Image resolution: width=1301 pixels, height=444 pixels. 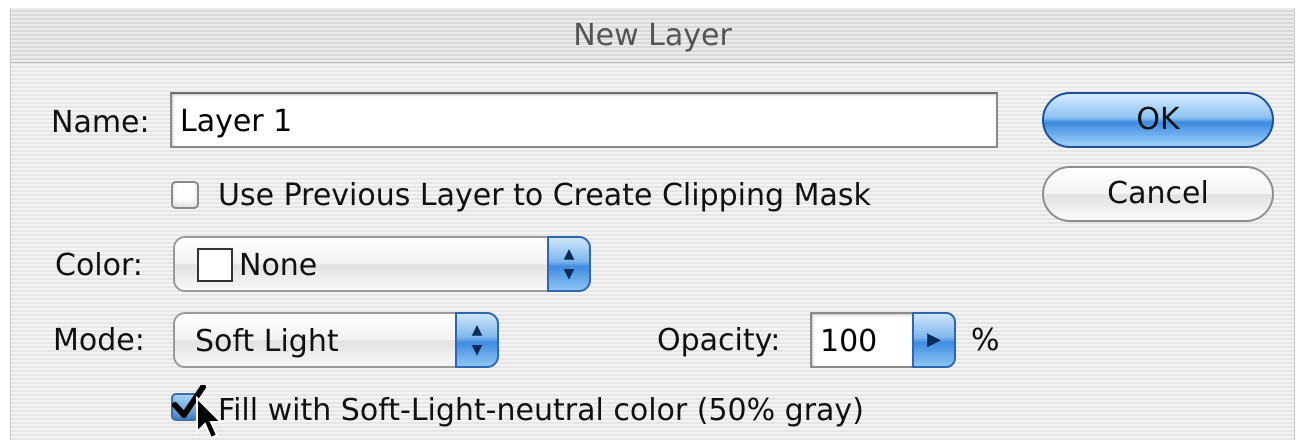 I want to click on title-bar: New Layer, so click(x=652, y=35).